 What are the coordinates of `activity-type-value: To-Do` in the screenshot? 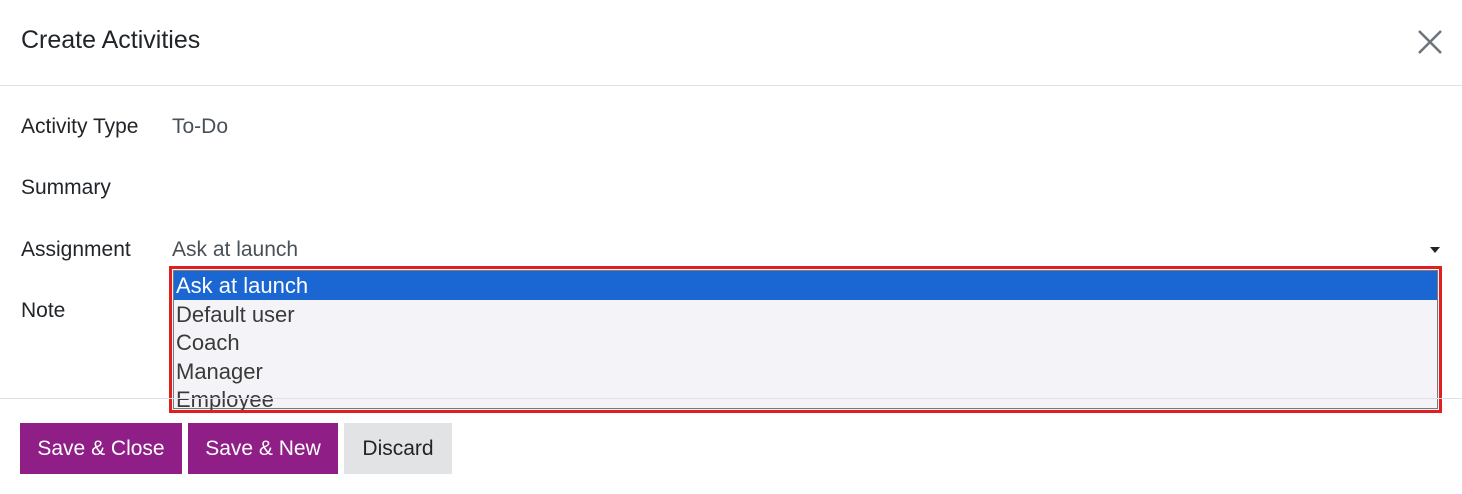 It's located at (200, 127).